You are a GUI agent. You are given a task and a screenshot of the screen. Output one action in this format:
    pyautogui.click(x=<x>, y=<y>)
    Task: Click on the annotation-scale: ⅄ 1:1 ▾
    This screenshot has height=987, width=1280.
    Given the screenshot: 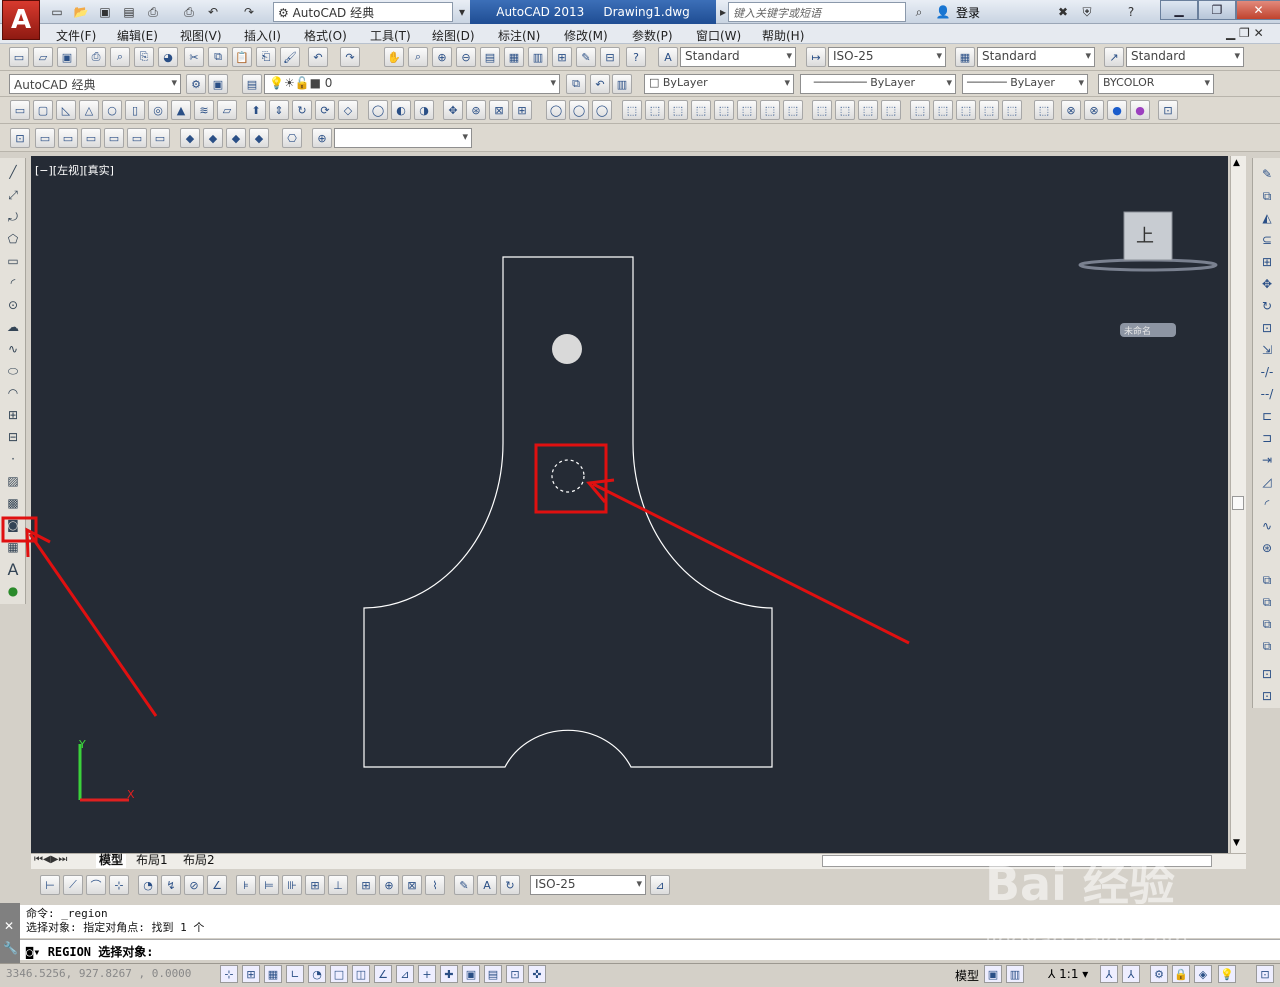 What is the action you would take?
    pyautogui.click(x=1068, y=974)
    